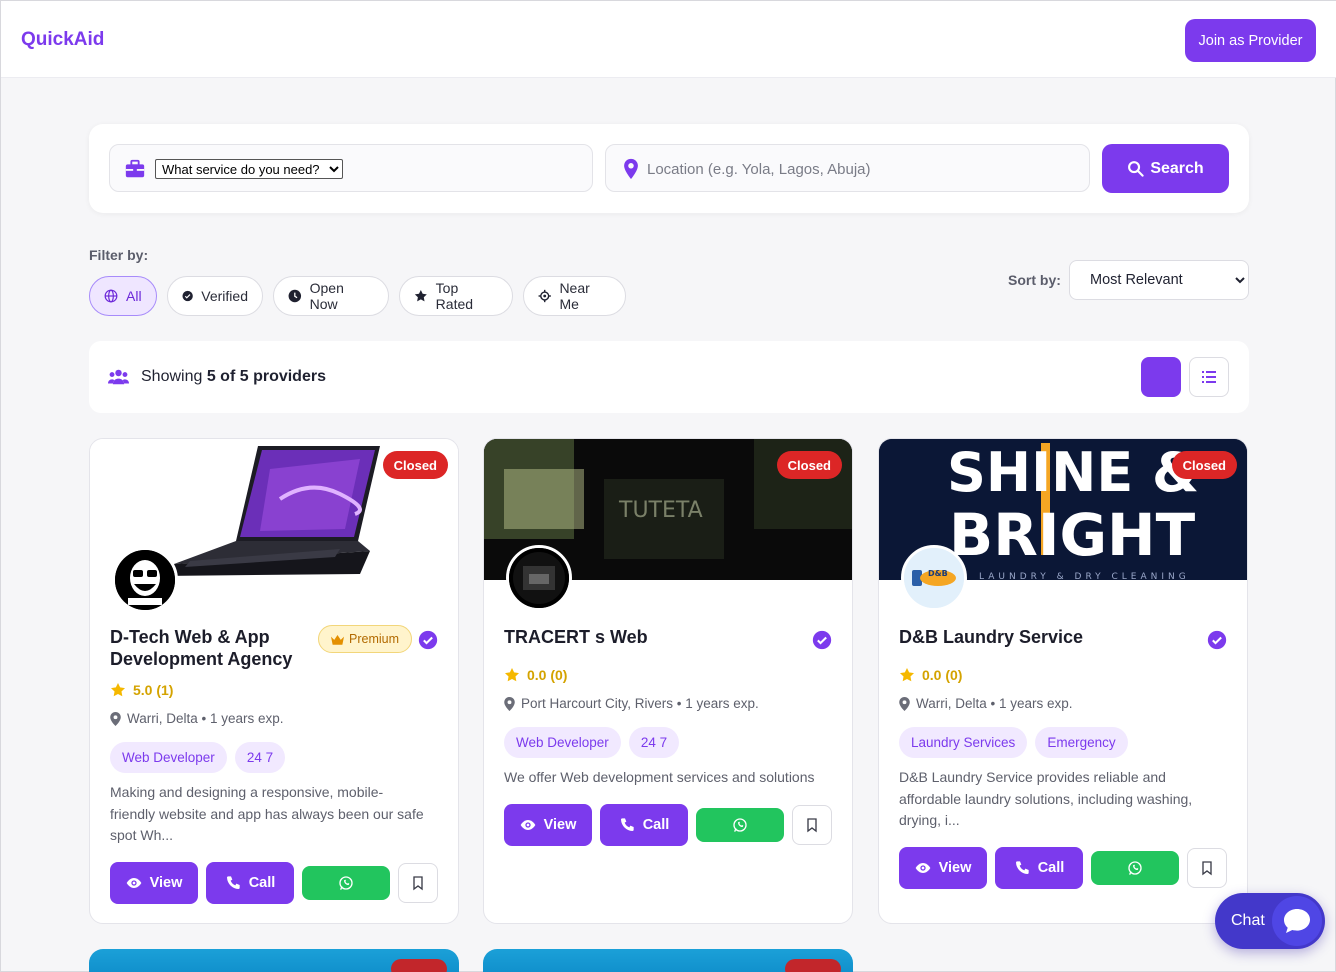  I want to click on top-navbar: QuickAid Join as Provider, so click(668, 39).